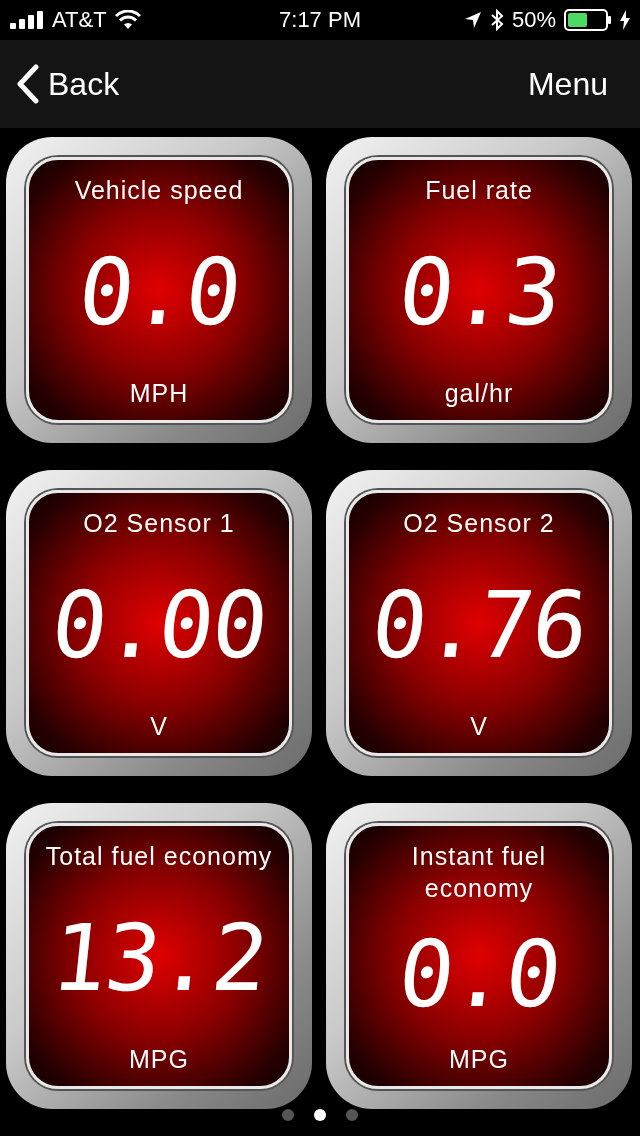 The width and height of the screenshot is (640, 1136). What do you see at coordinates (27, 20) in the screenshot?
I see `signal-icon` at bounding box center [27, 20].